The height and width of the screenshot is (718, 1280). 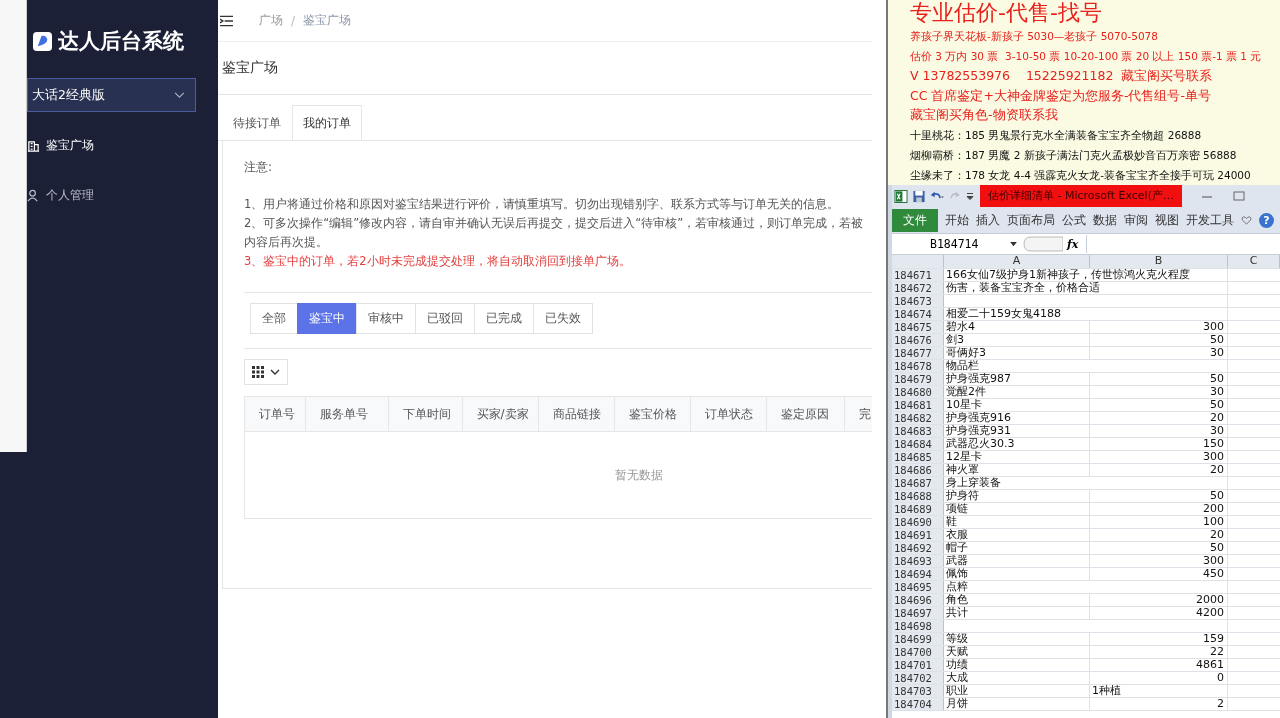 I want to click on table-cell: 武器忍火30.3, so click(x=1017, y=444).